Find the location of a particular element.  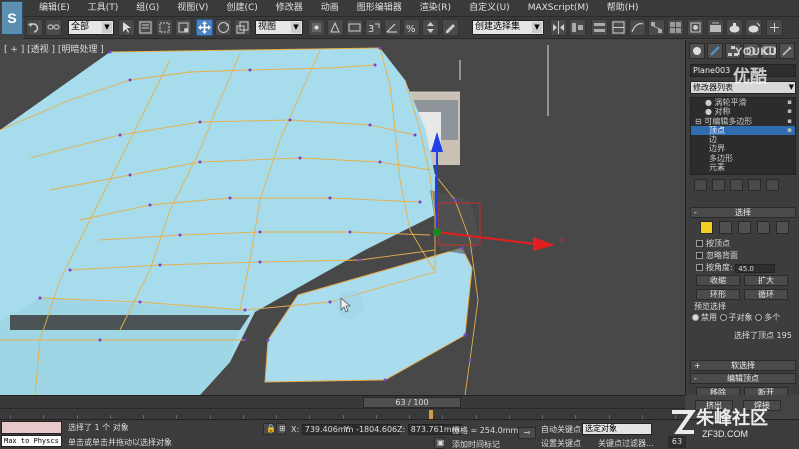

preview-subobject-option: 子对象 is located at coordinates (736, 317).